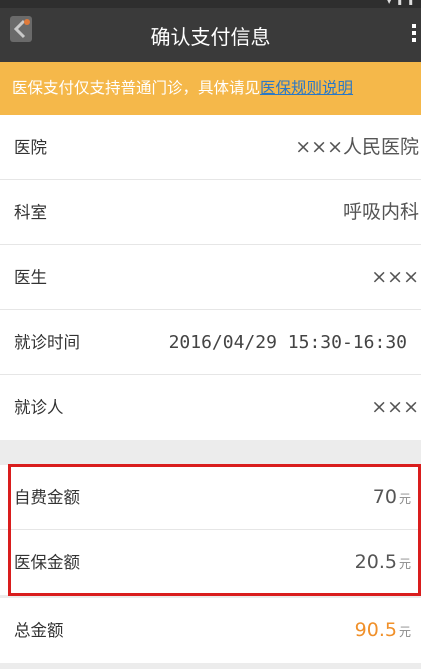 This screenshot has height=669, width=421. What do you see at coordinates (210, 212) in the screenshot?
I see `department-row: 科室 呼吸内科` at bounding box center [210, 212].